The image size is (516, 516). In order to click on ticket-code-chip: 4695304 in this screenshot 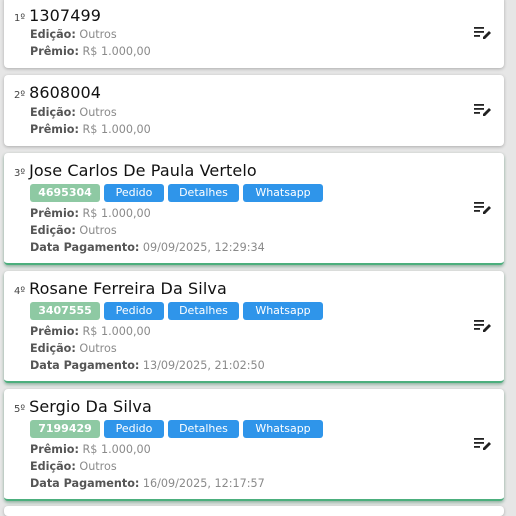, I will do `click(65, 193)`.